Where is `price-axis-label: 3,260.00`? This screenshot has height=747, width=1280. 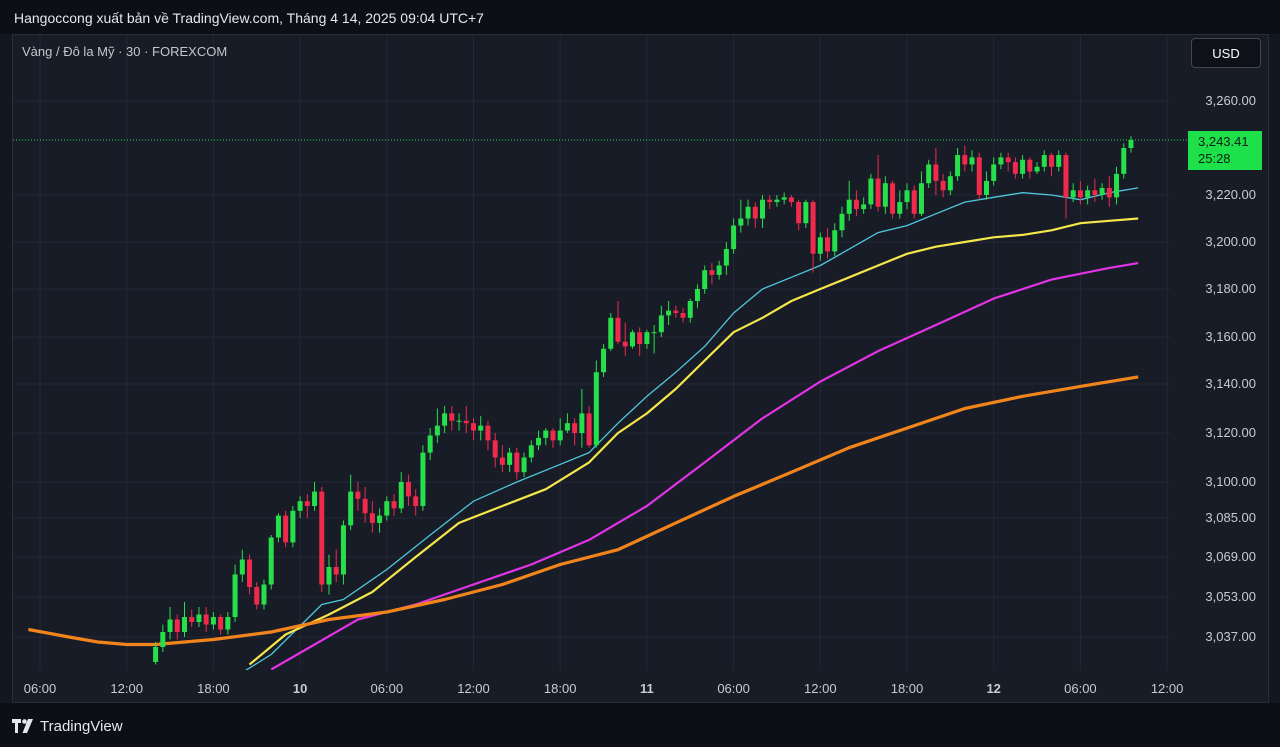 price-axis-label: 3,260.00 is located at coordinates (1230, 100).